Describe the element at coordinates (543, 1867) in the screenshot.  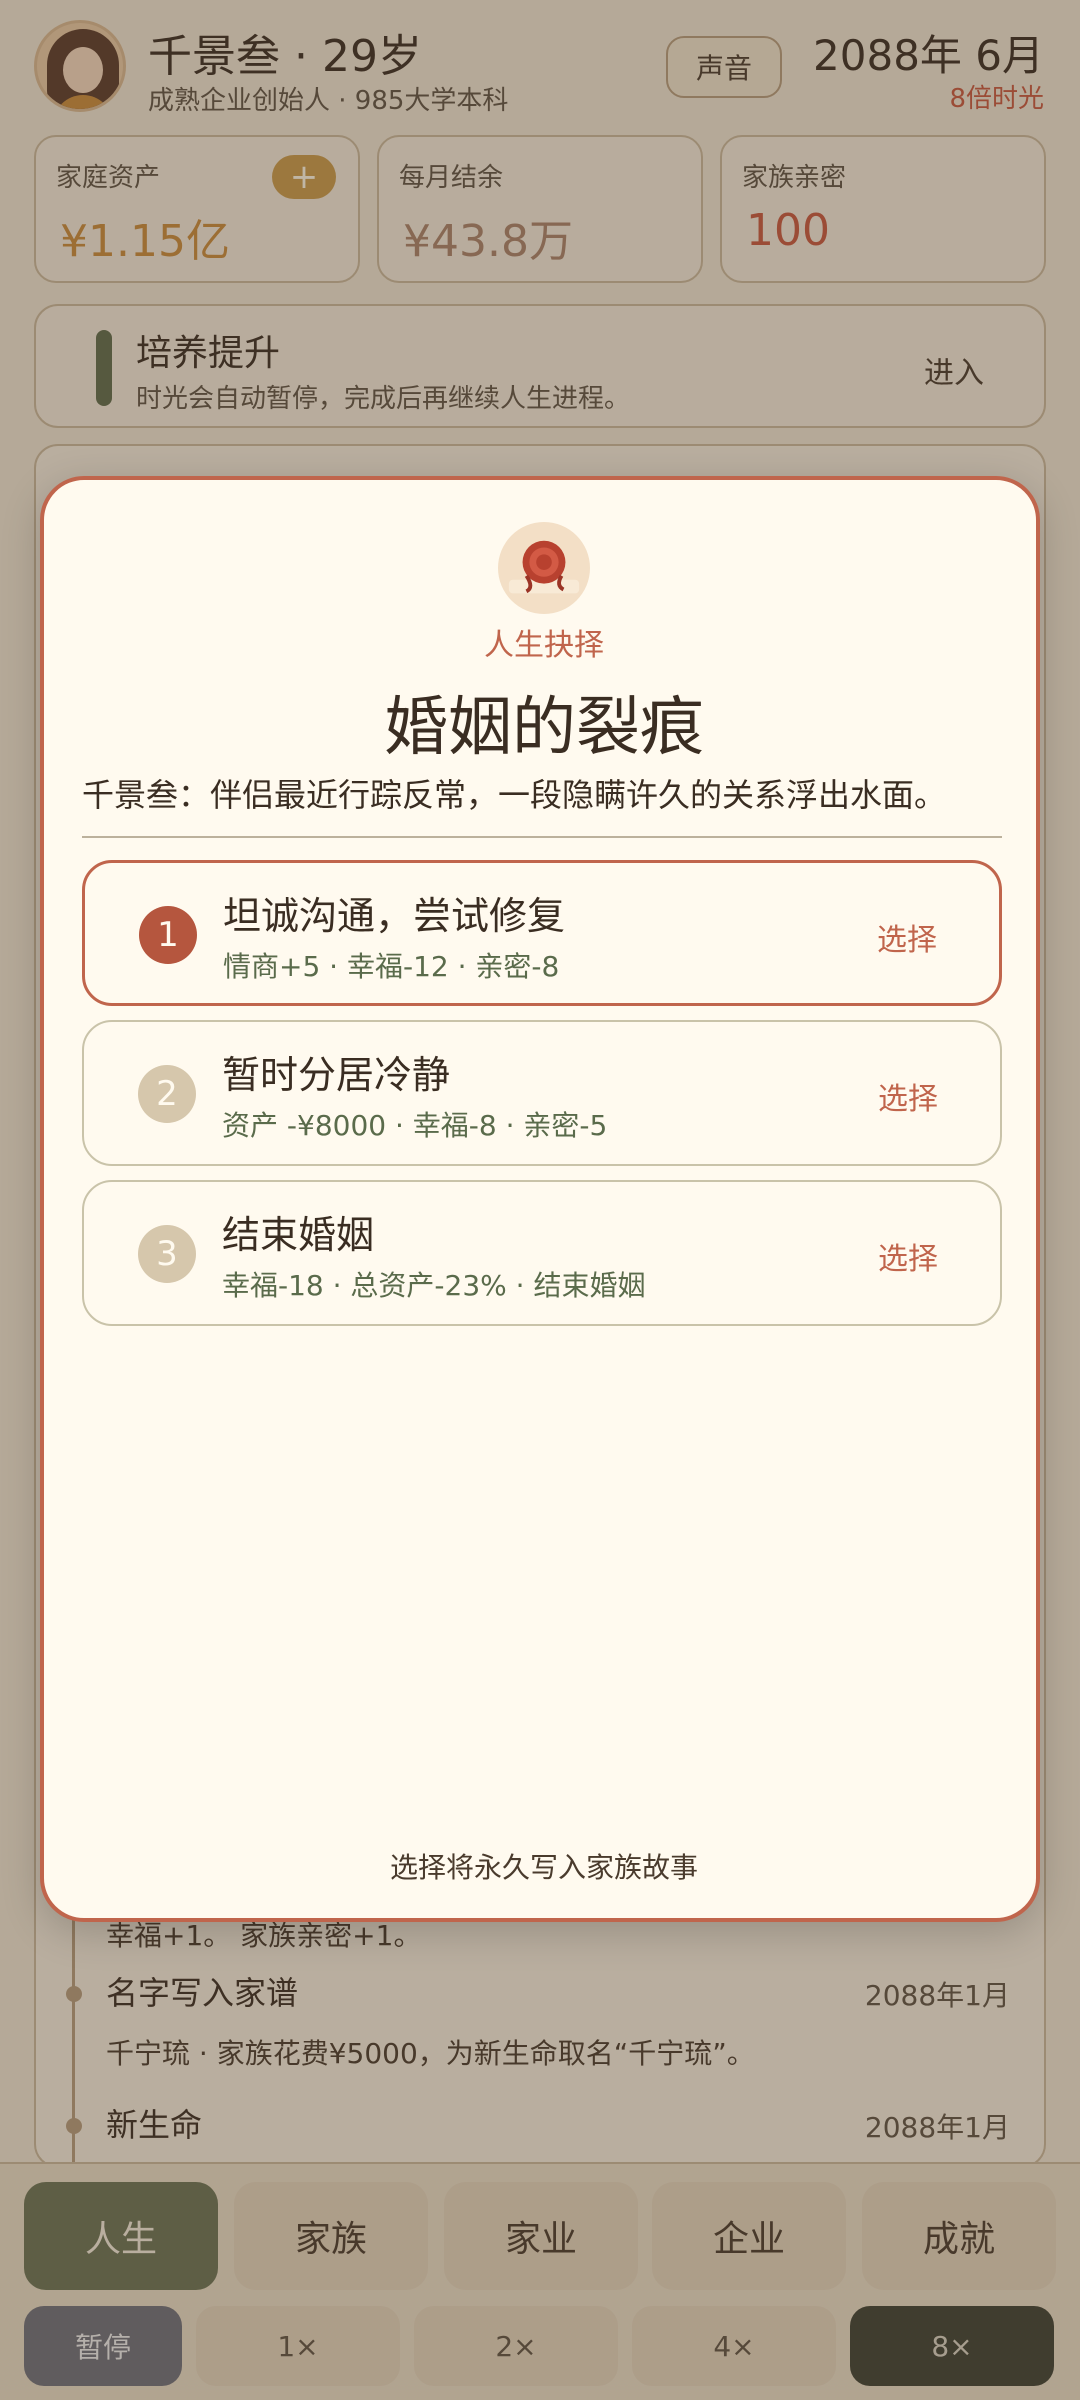
I see `modal-footer-note: 选择将永久写入家族故事` at that location.